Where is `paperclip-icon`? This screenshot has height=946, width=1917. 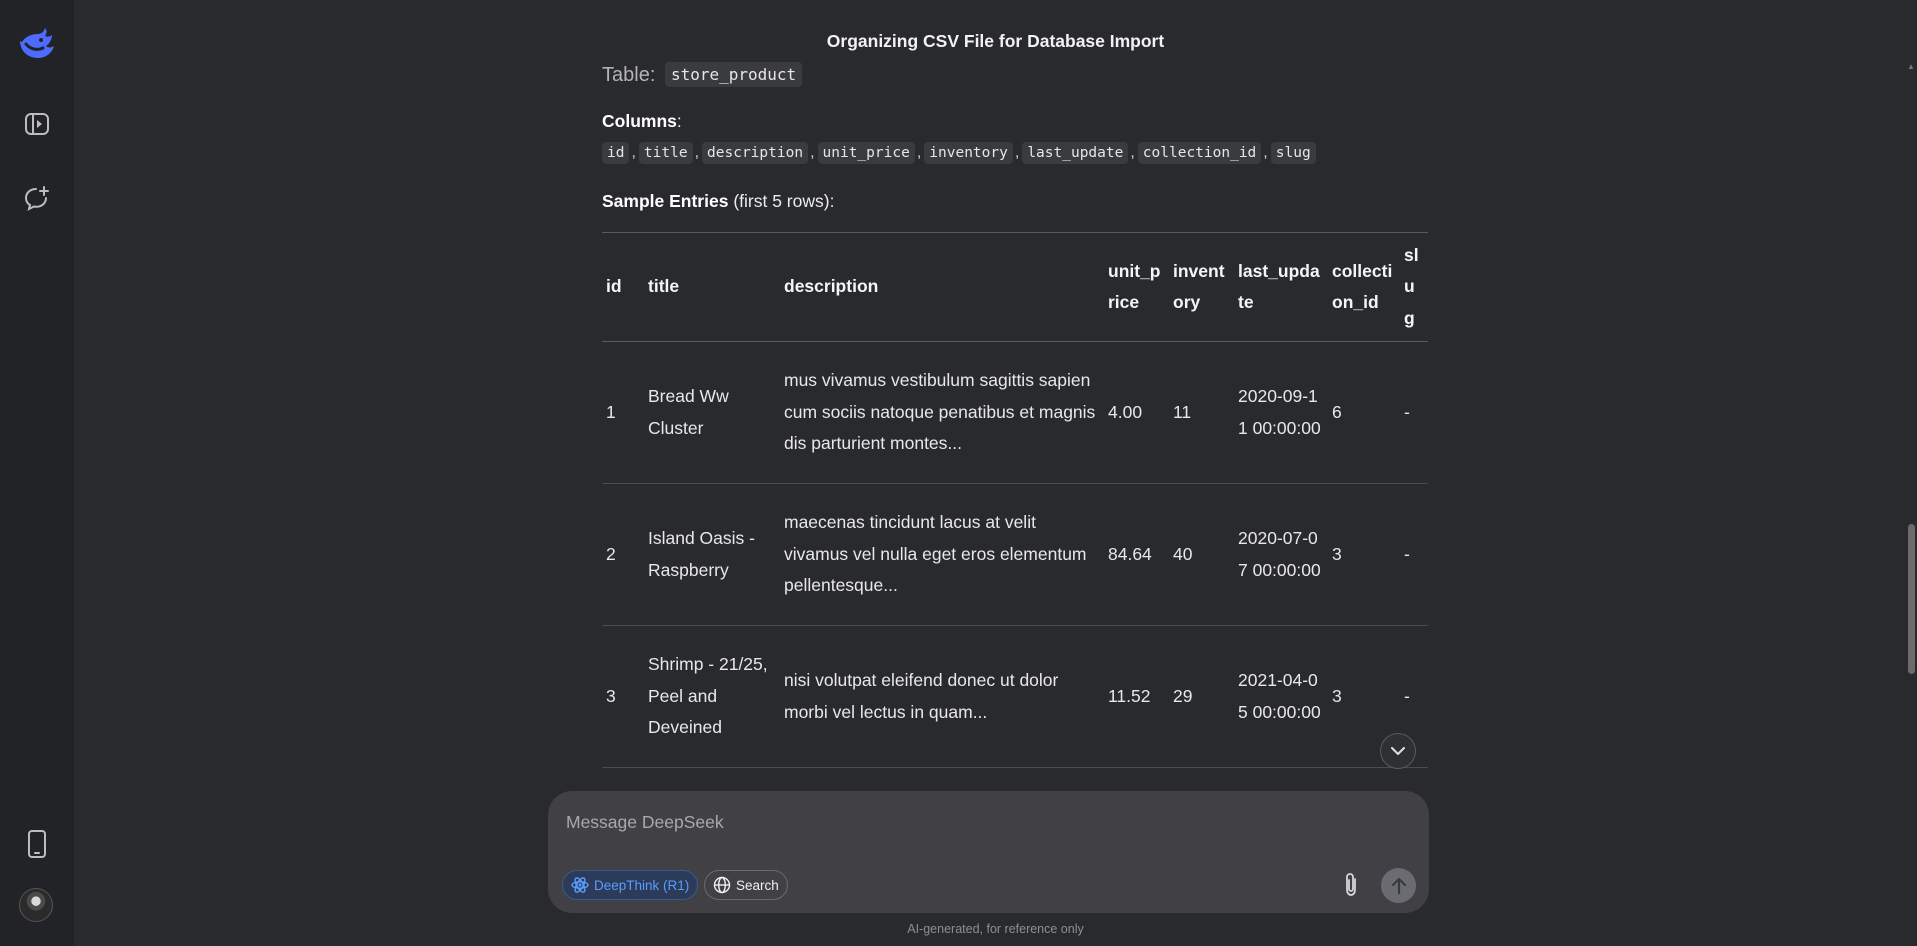
paperclip-icon is located at coordinates (1351, 884).